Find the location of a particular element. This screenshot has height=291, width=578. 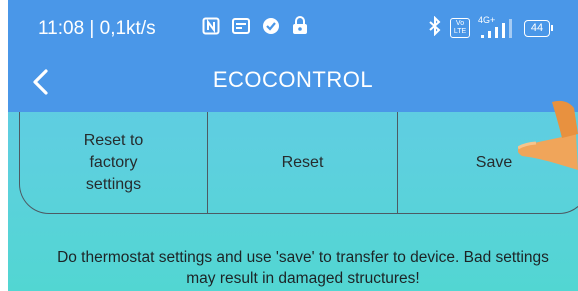

battery-icon: 44 is located at coordinates (538, 28).